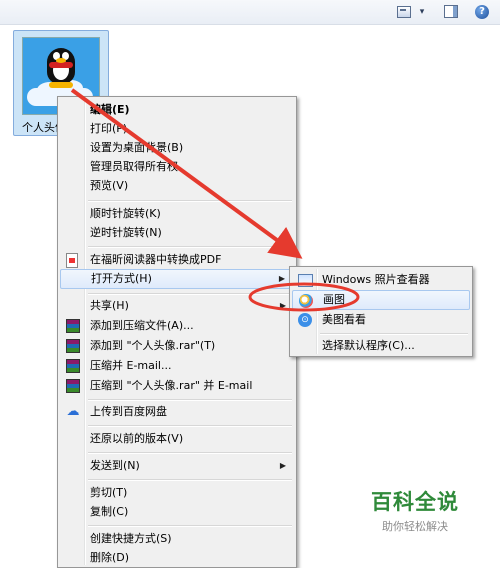 This screenshot has width=500, height=568. What do you see at coordinates (304, 297) in the screenshot?
I see `annotation-circle` at bounding box center [304, 297].